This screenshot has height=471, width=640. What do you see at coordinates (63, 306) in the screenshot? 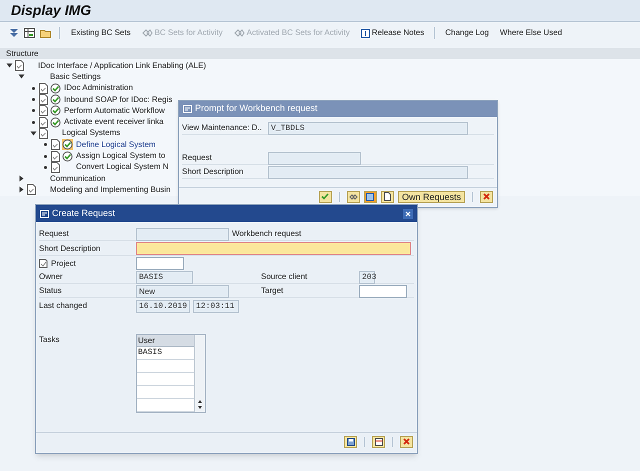
I see `field-label: Last changed` at bounding box center [63, 306].